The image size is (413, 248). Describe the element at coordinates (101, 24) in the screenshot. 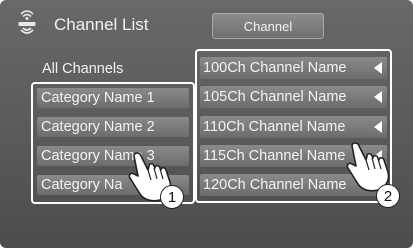

I see `page-title: Channel List` at that location.